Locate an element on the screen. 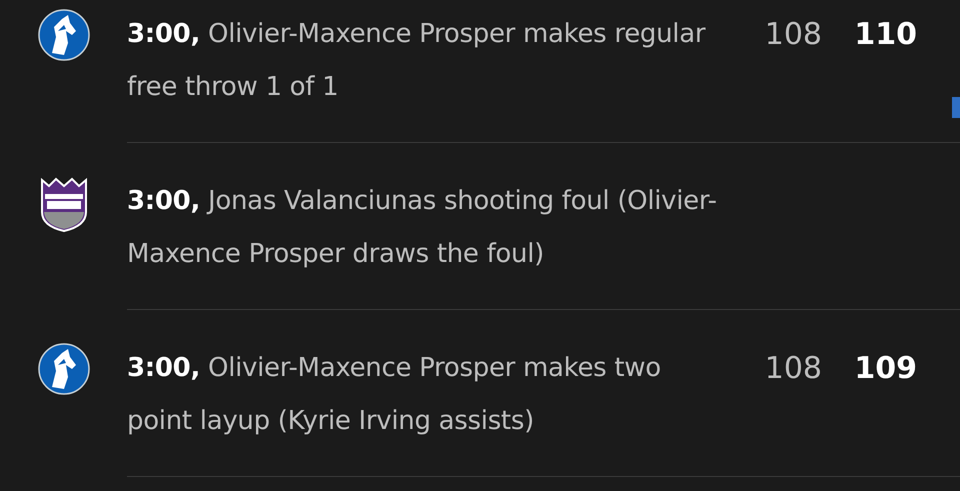 Image resolution: width=960 pixels, height=491 pixels. home-score: 109 is located at coordinates (885, 368).